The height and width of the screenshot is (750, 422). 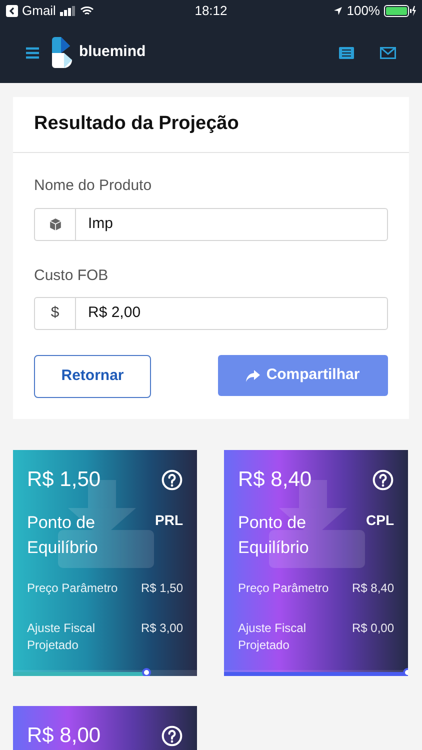 What do you see at coordinates (32, 52) in the screenshot?
I see `menu-icon` at bounding box center [32, 52].